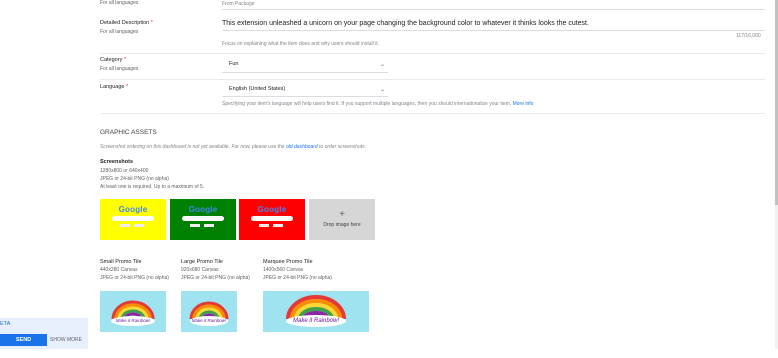  What do you see at coordinates (215, 278) in the screenshot?
I see `large-promo-format: JPEG or 24-bit PNG (no alpha)` at bounding box center [215, 278].